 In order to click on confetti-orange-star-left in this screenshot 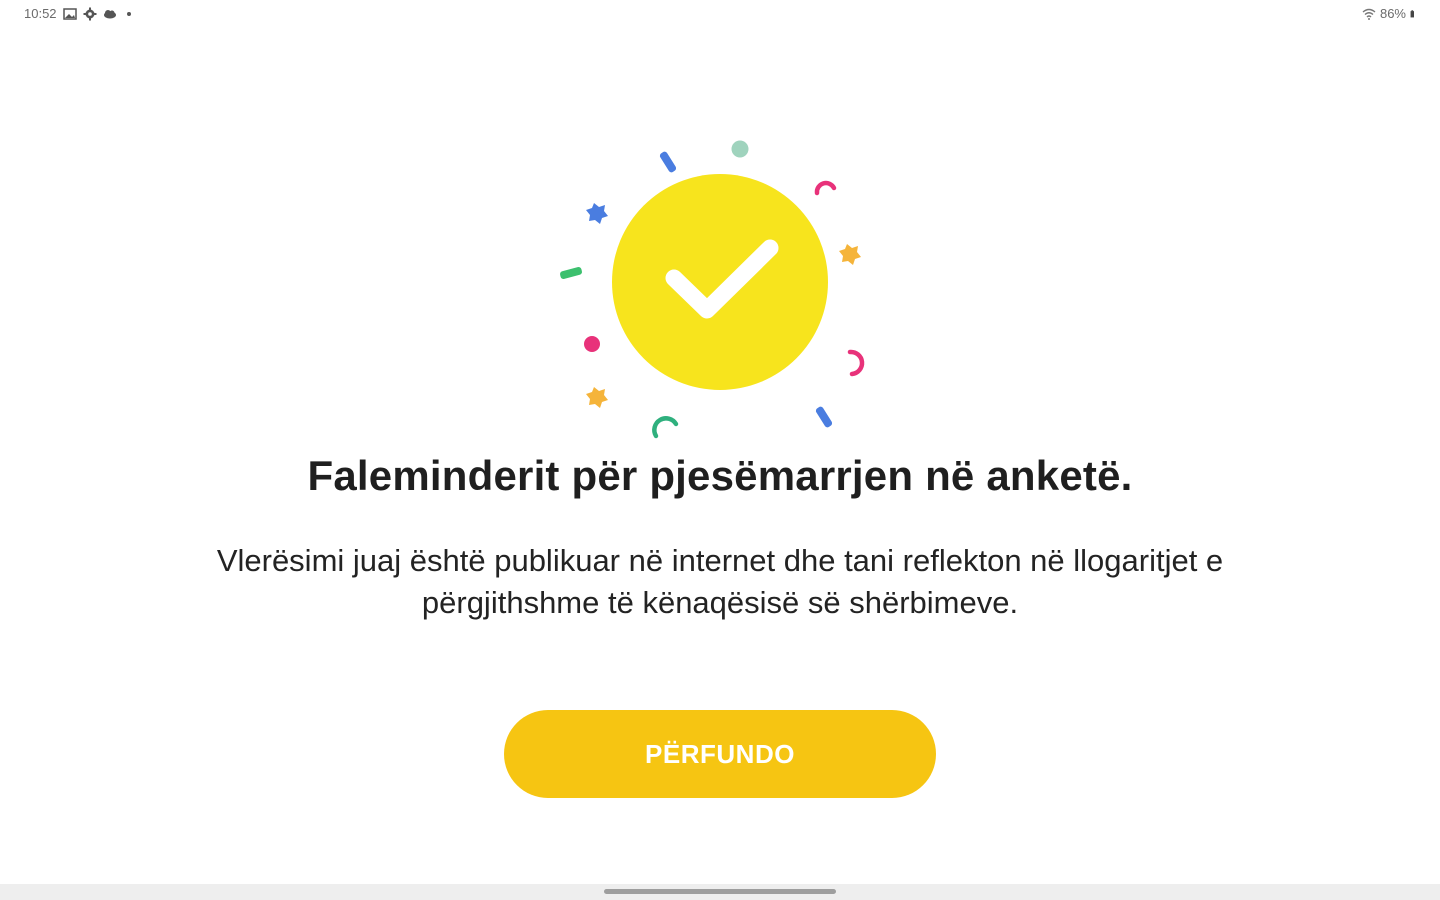, I will do `click(597, 397)`.